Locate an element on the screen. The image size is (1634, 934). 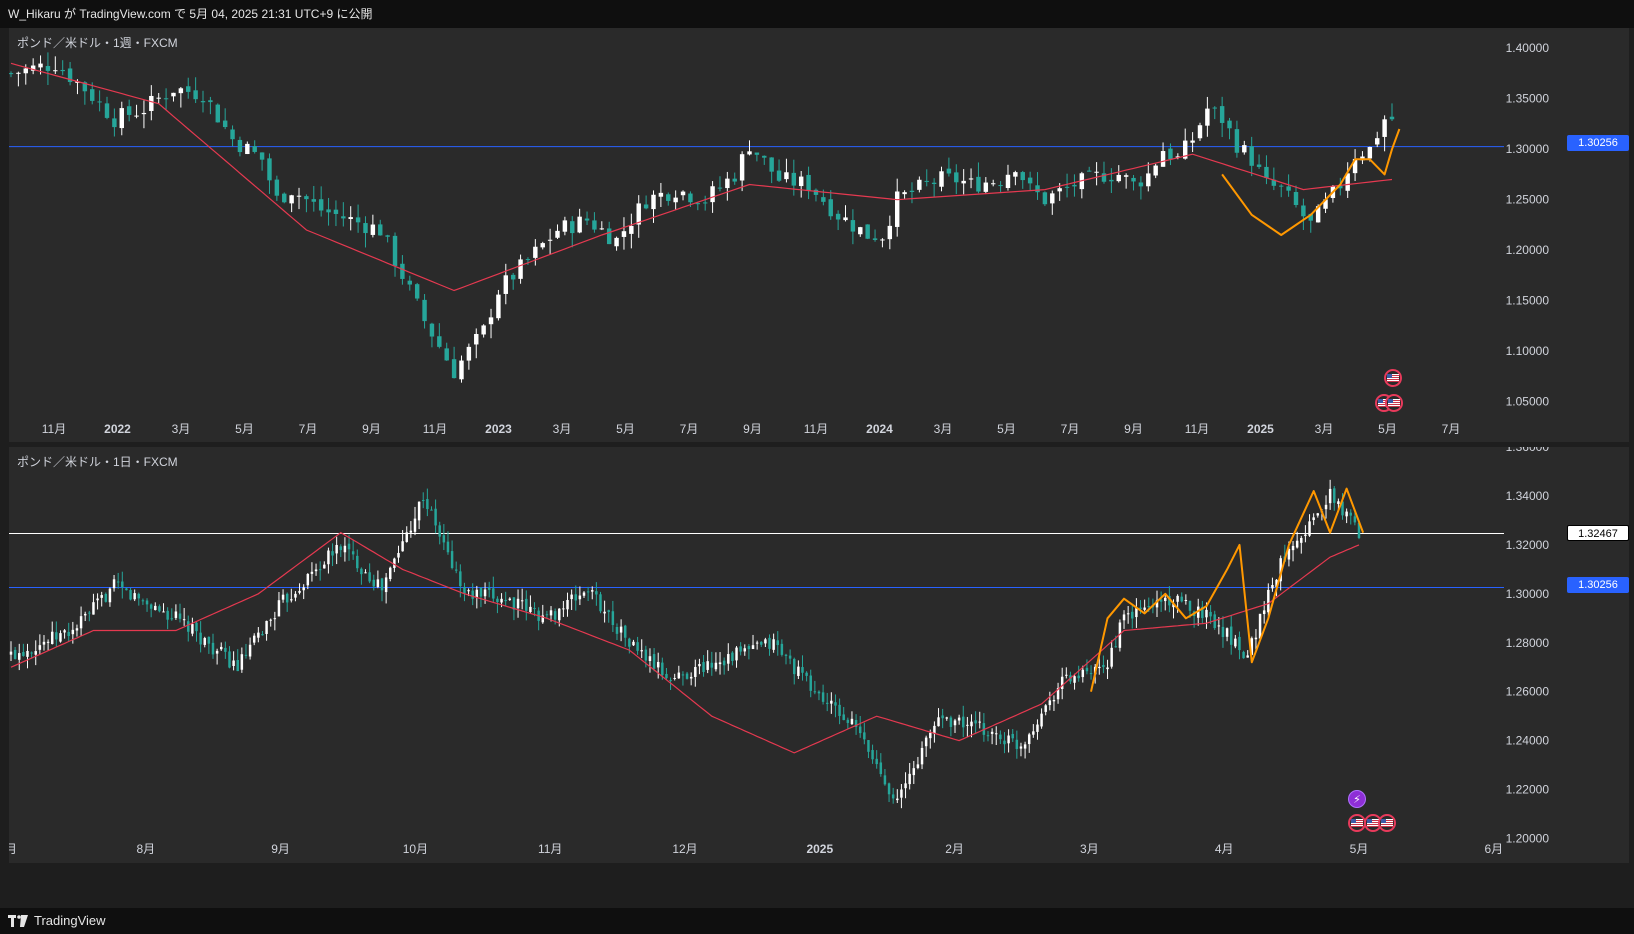
x-tick-label: 3月 is located at coordinates (562, 429).